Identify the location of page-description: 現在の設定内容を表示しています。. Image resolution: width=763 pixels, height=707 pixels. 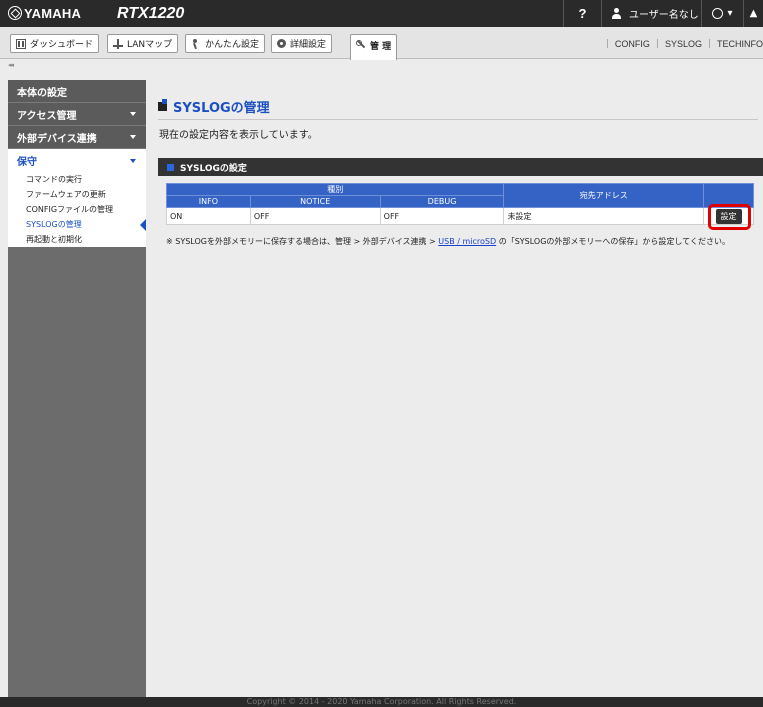
(238, 135).